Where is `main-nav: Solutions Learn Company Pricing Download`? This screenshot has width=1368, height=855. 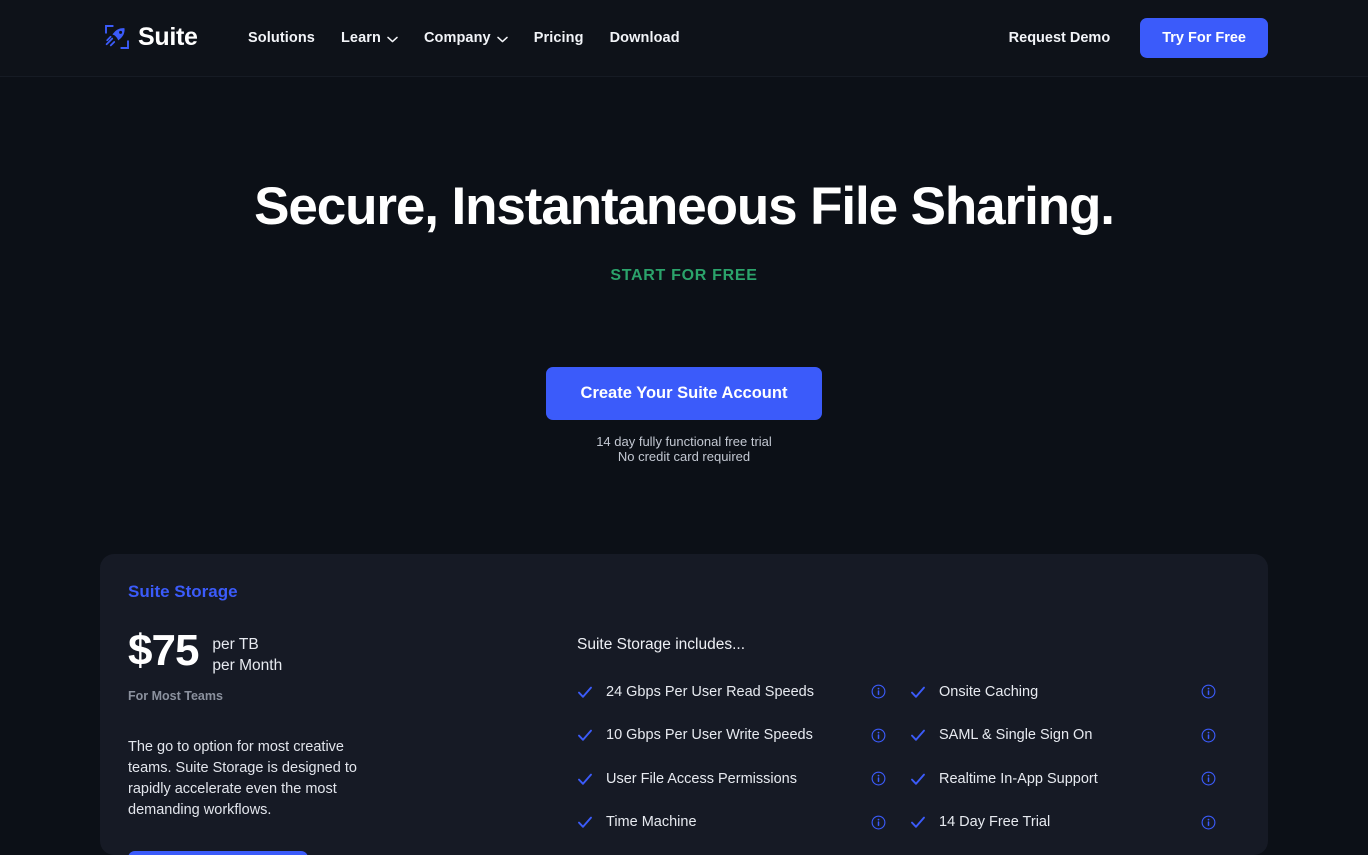
main-nav: Solutions Learn Company Pricing Download is located at coordinates (464, 38).